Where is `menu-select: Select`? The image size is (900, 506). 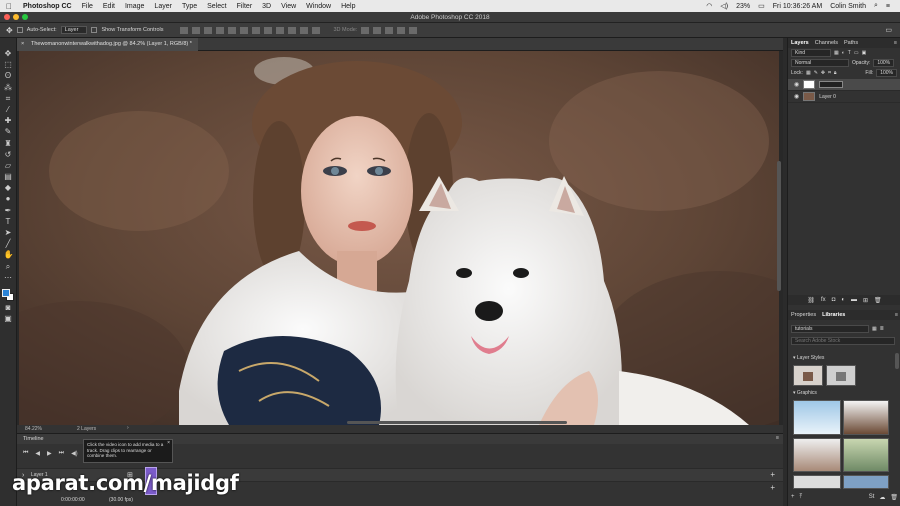
menu-select: Select is located at coordinates (216, 6).